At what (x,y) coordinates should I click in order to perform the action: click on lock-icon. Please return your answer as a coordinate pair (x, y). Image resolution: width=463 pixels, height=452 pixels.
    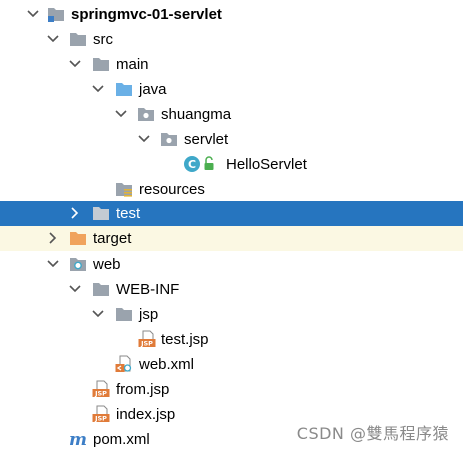
    Looking at the image, I should click on (209, 164).